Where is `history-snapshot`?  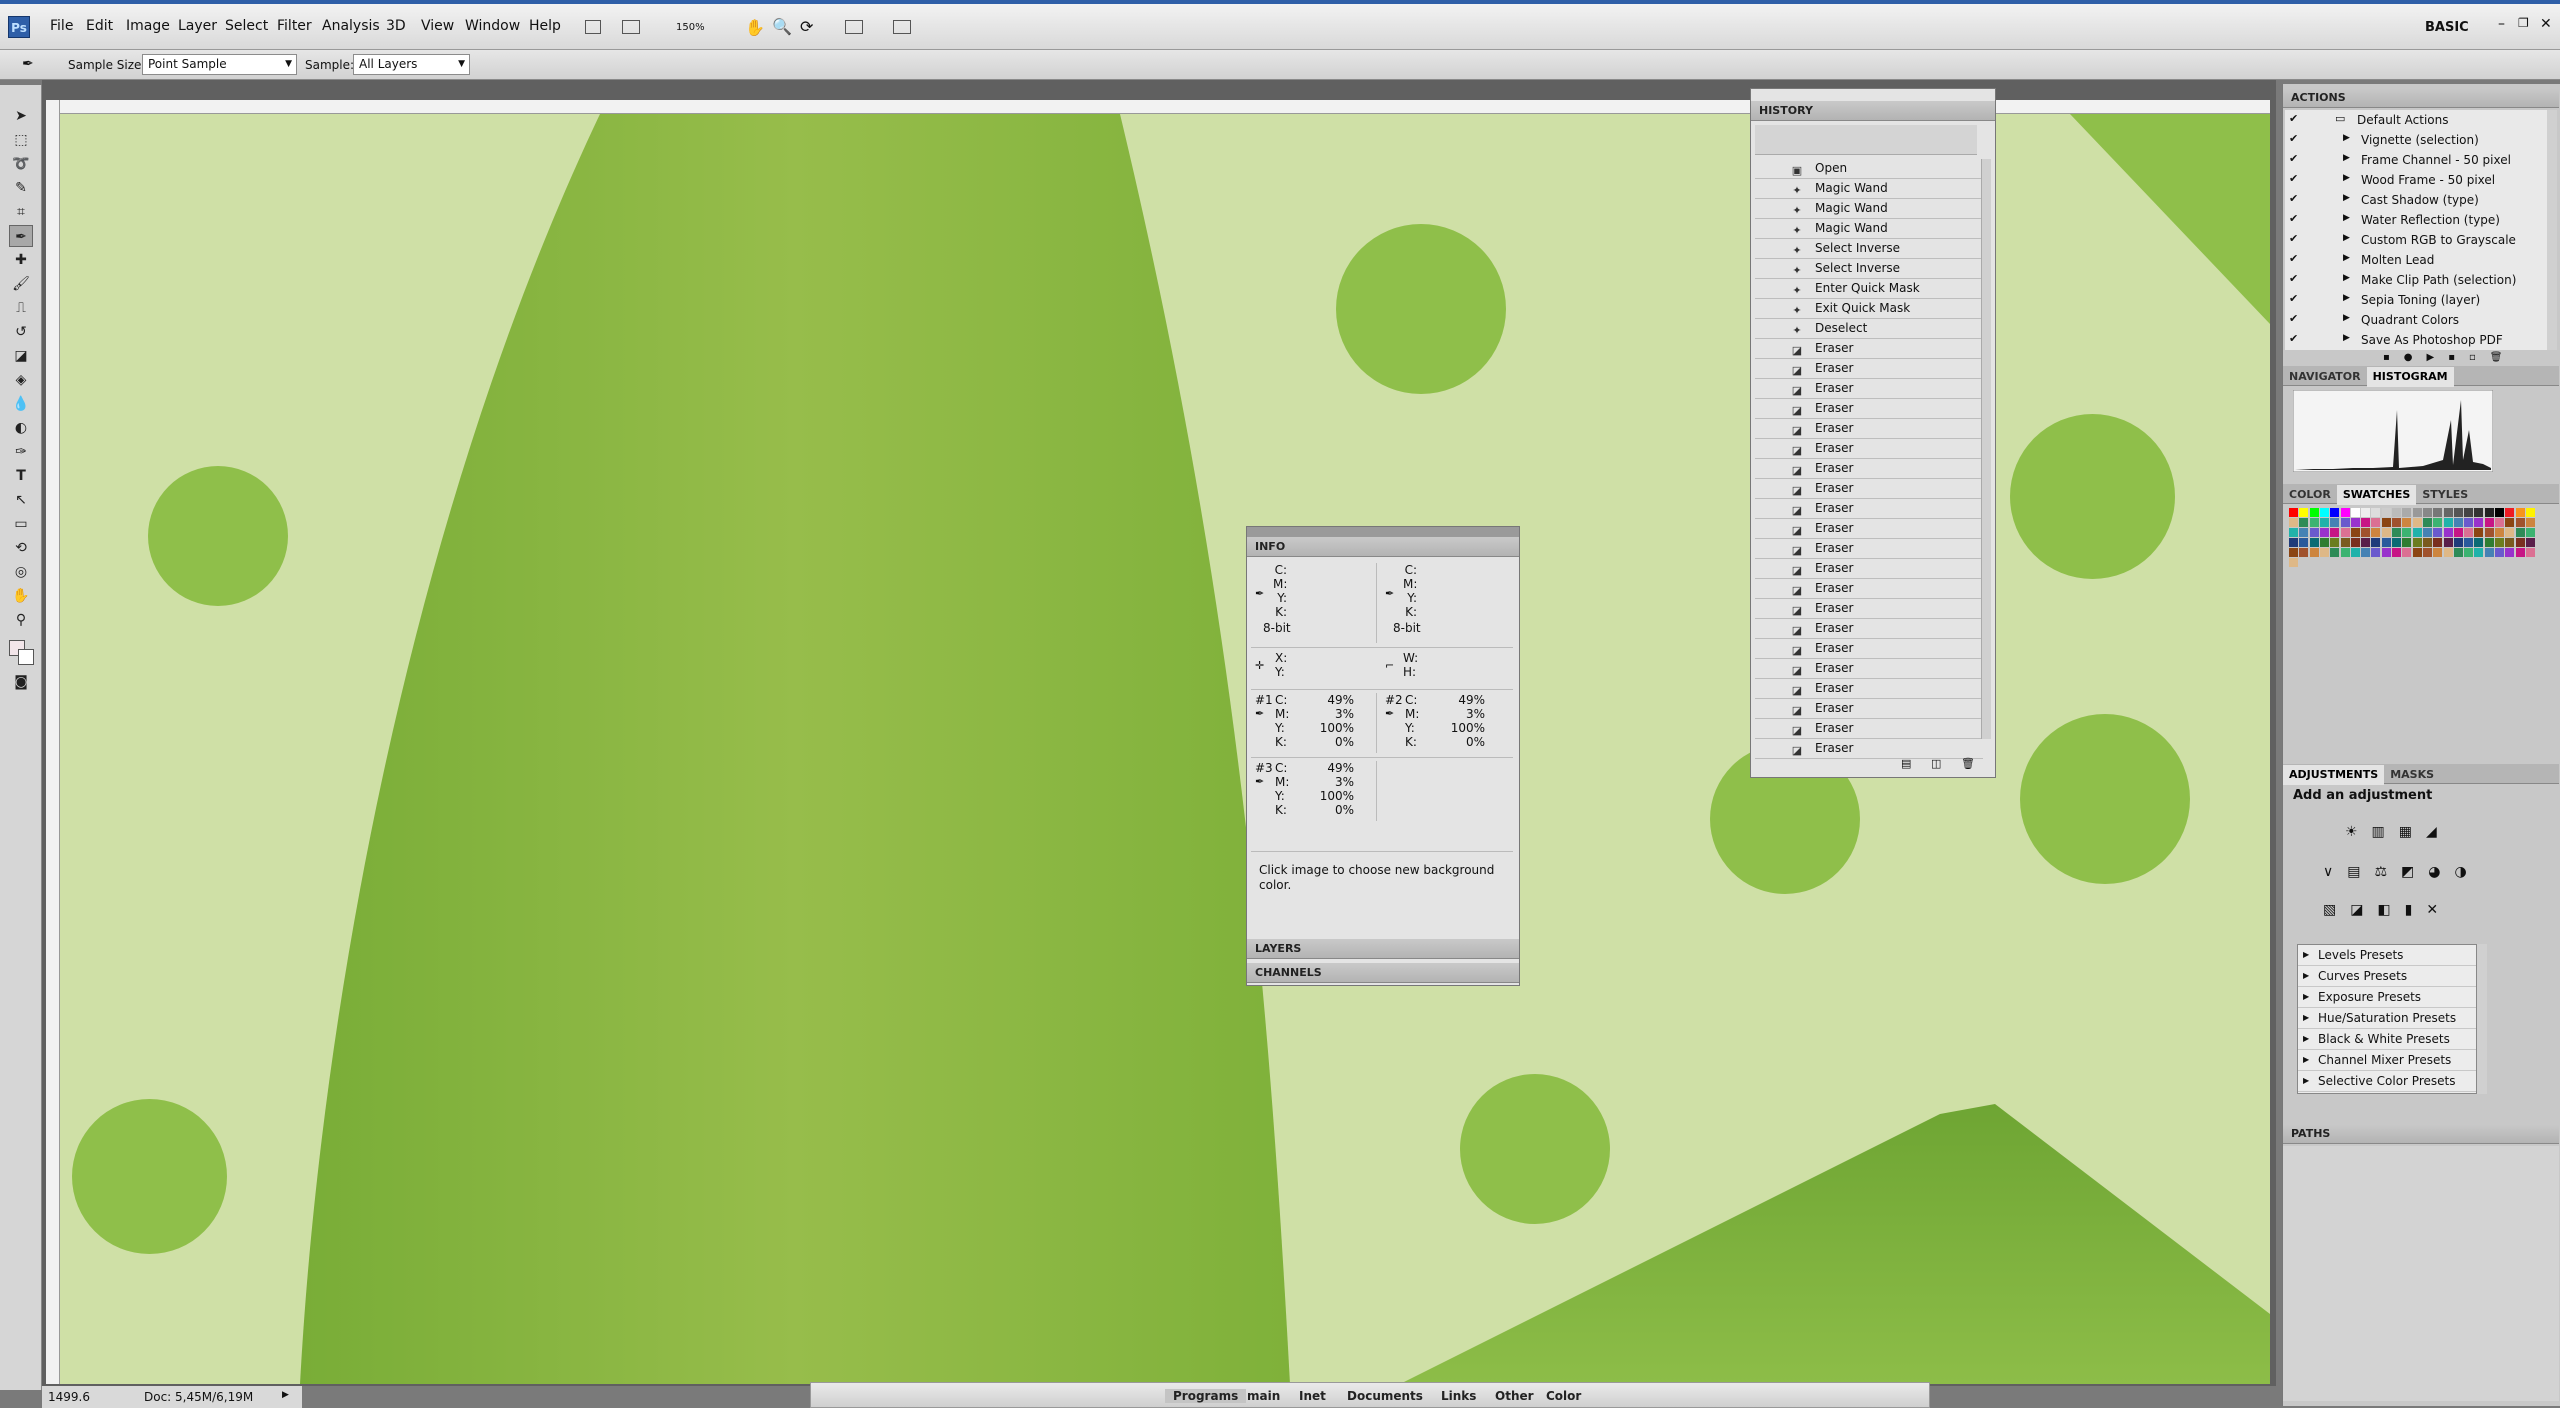 history-snapshot is located at coordinates (1866, 140).